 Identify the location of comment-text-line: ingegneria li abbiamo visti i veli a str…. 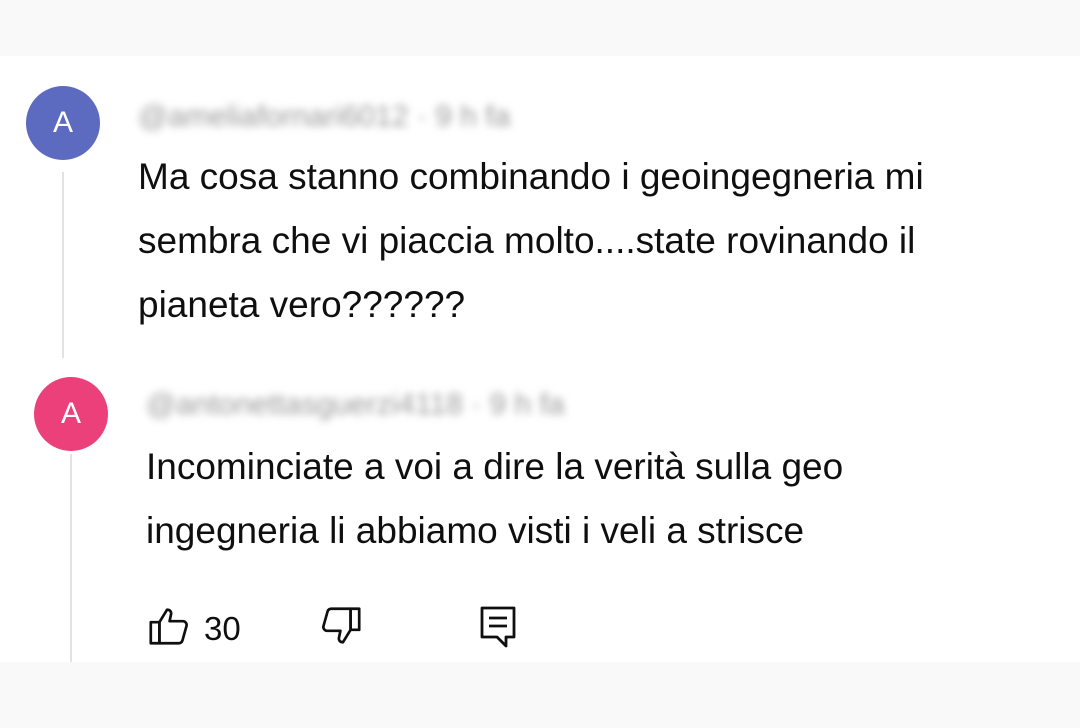
(475, 530).